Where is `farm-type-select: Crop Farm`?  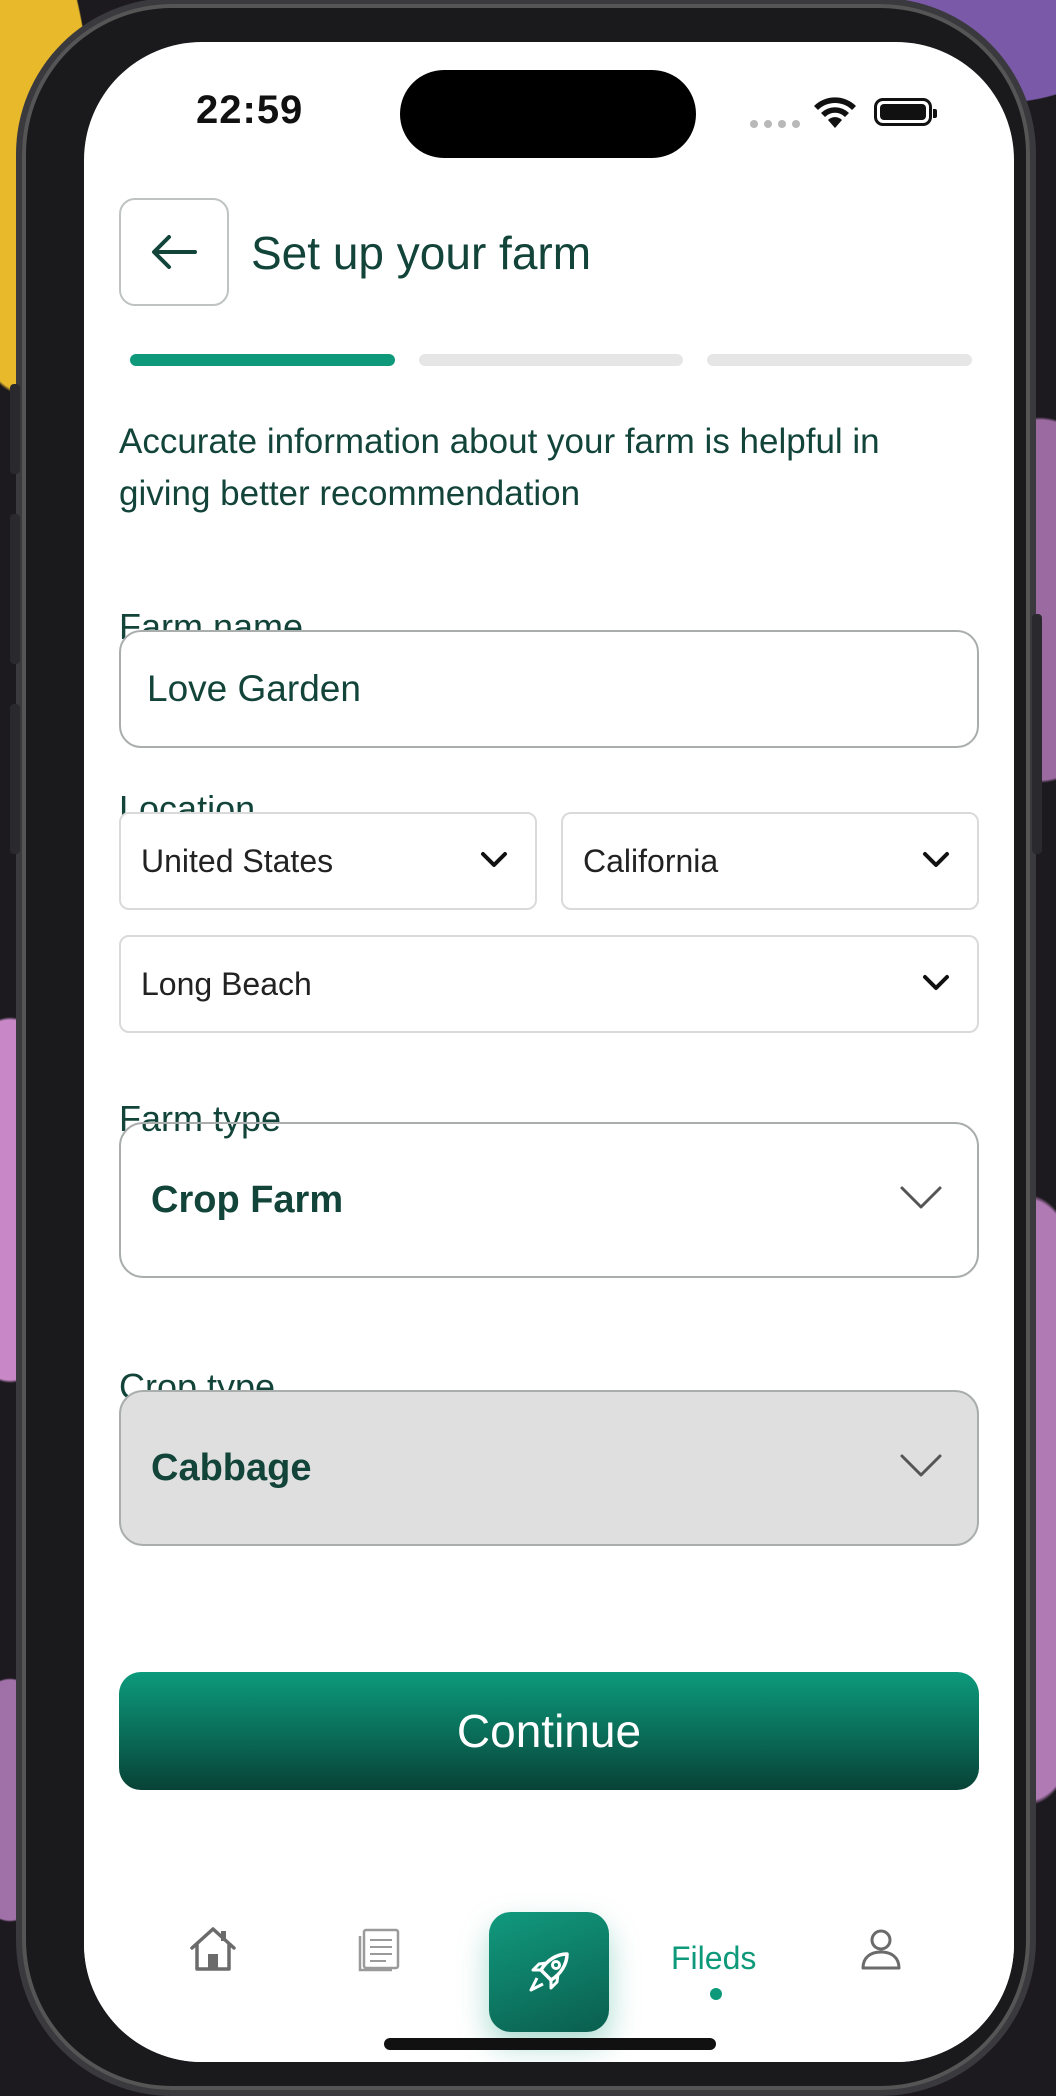 farm-type-select: Crop Farm is located at coordinates (549, 1200).